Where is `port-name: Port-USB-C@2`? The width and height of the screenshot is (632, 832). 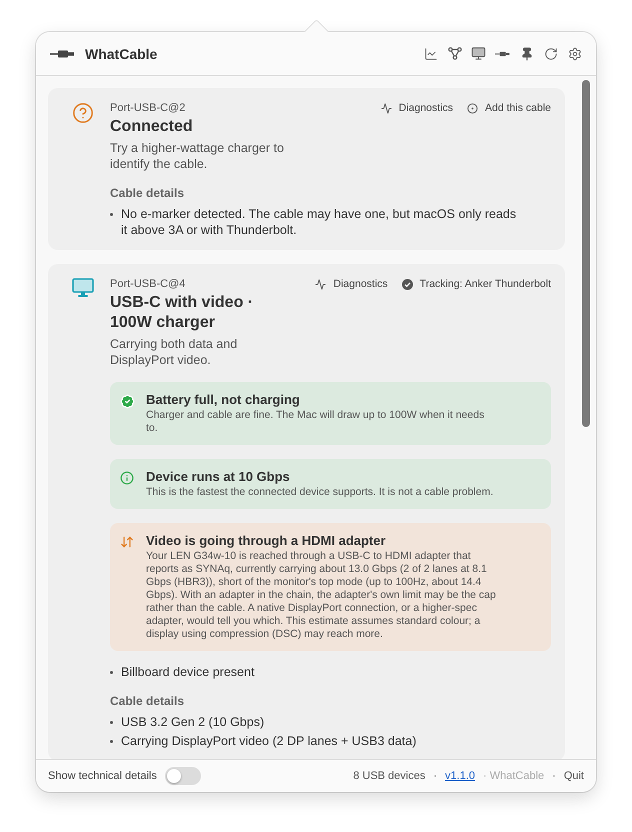 port-name: Port-USB-C@2 is located at coordinates (148, 108).